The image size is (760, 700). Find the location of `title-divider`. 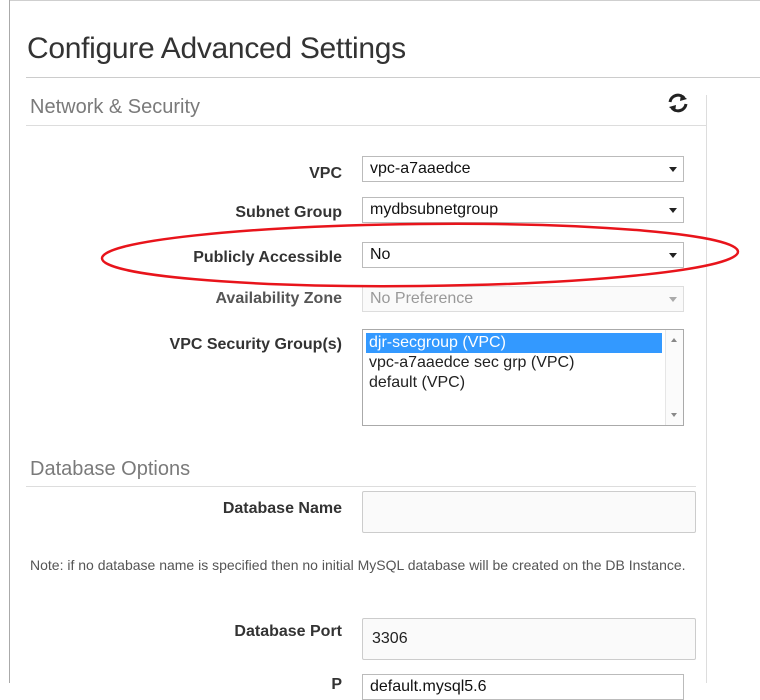

title-divider is located at coordinates (393, 77).